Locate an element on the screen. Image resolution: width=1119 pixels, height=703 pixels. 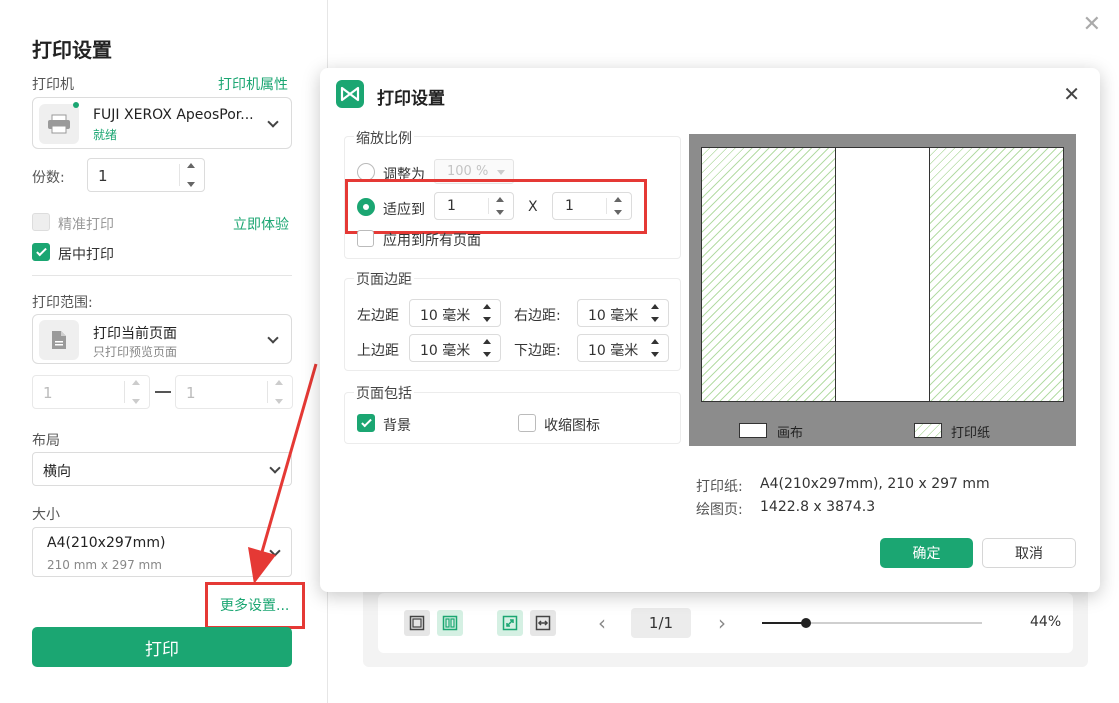
range-subtitle: 只打印预览页面 is located at coordinates (135, 352).